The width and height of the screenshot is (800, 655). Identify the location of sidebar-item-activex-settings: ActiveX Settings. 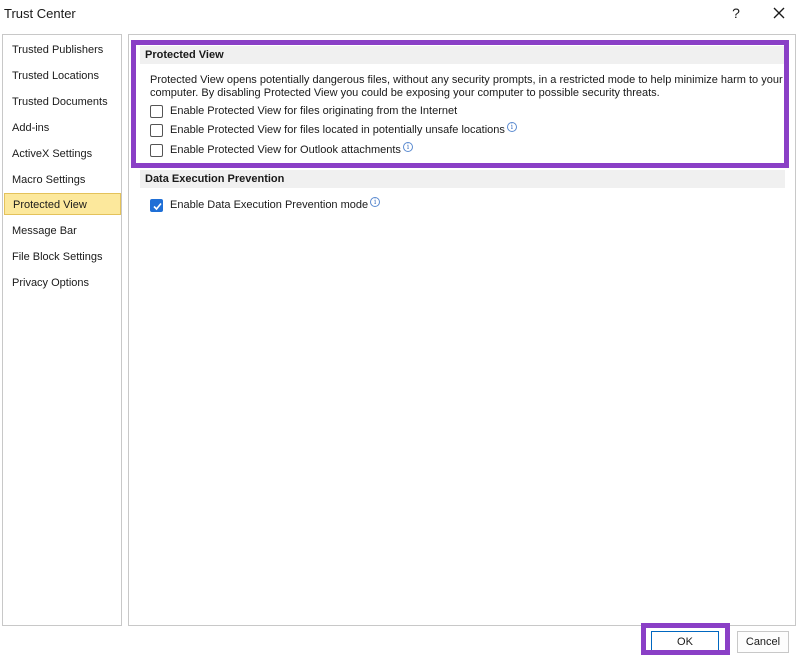
(62, 154).